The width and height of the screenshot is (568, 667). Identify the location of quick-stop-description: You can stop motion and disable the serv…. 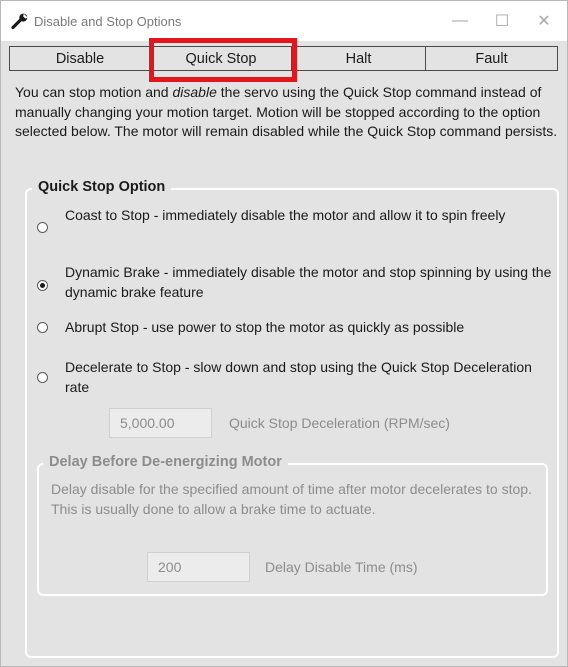
(287, 112).